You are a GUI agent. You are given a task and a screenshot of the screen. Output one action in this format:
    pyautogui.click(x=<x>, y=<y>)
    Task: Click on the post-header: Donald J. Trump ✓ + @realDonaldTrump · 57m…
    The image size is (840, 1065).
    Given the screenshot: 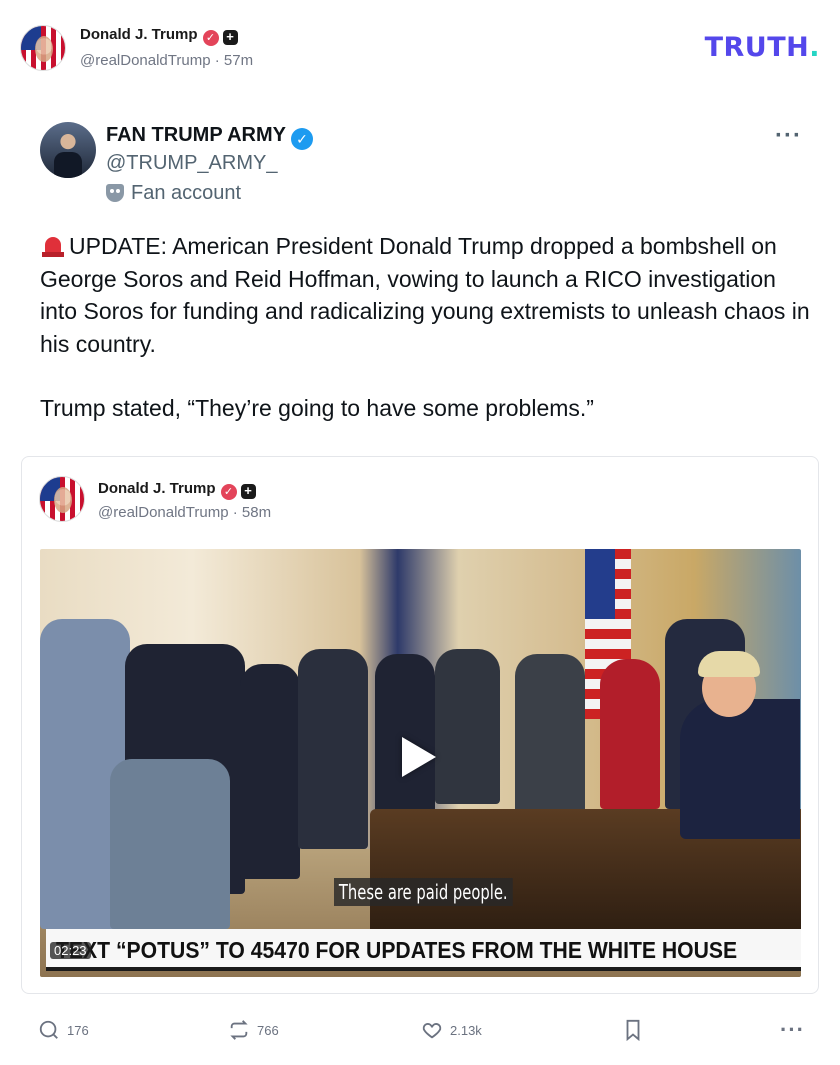 What is the action you would take?
    pyautogui.click(x=420, y=47)
    